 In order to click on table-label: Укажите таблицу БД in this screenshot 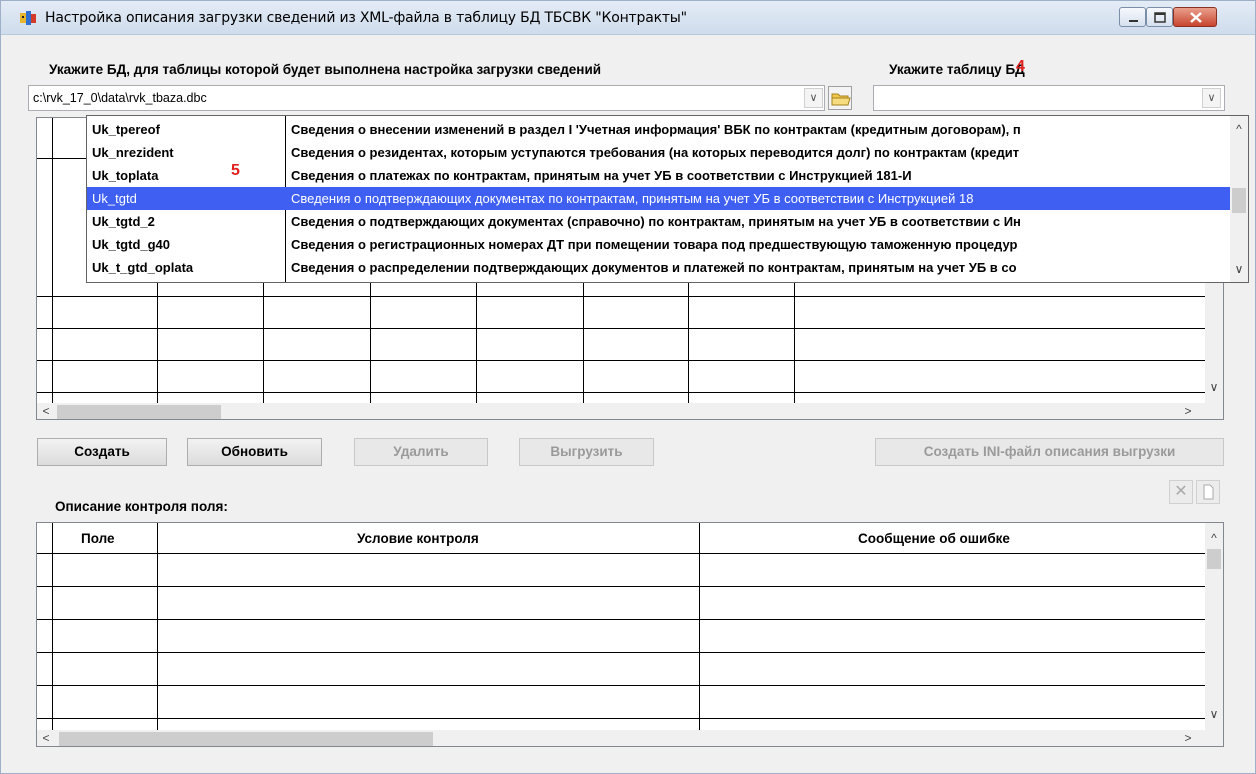, I will do `click(957, 69)`.